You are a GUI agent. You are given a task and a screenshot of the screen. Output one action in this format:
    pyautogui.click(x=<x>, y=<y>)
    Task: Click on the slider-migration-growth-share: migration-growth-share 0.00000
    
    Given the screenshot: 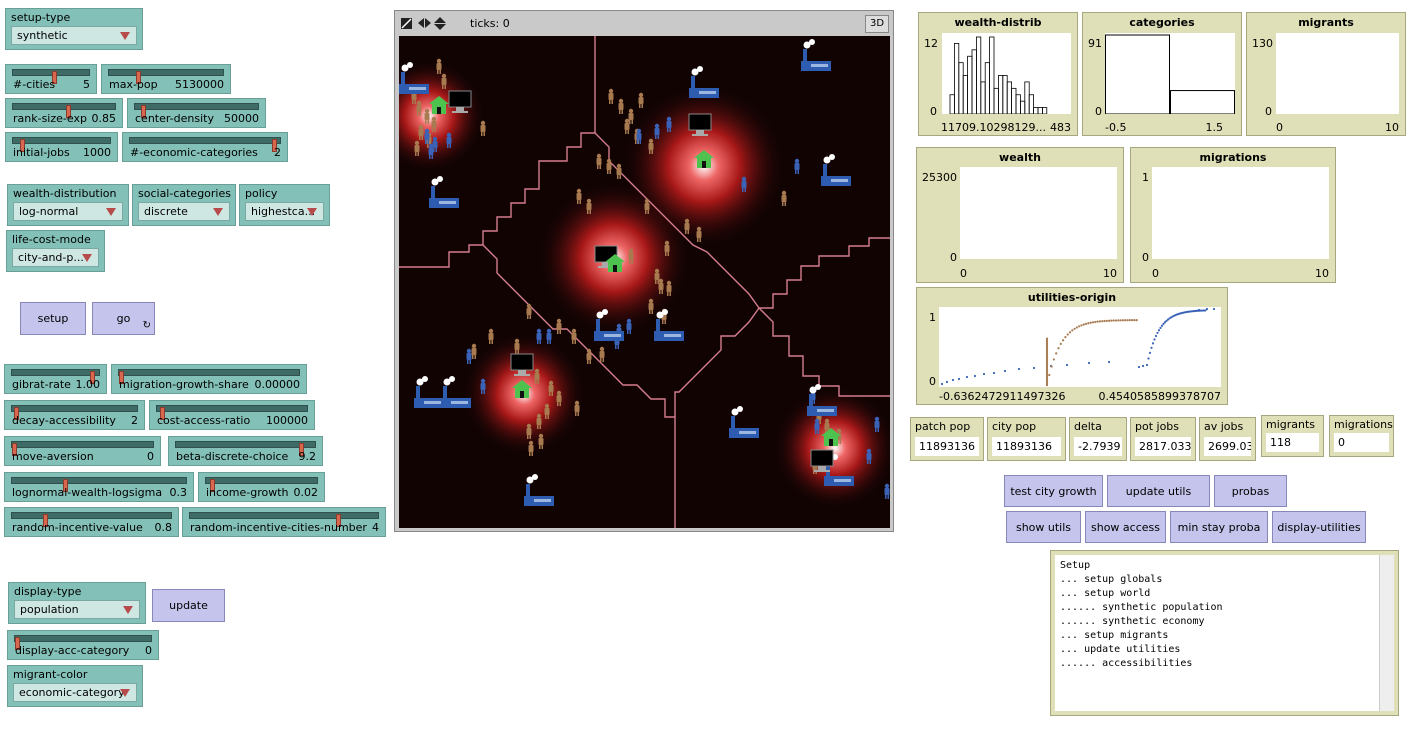 What is the action you would take?
    pyautogui.click(x=209, y=379)
    